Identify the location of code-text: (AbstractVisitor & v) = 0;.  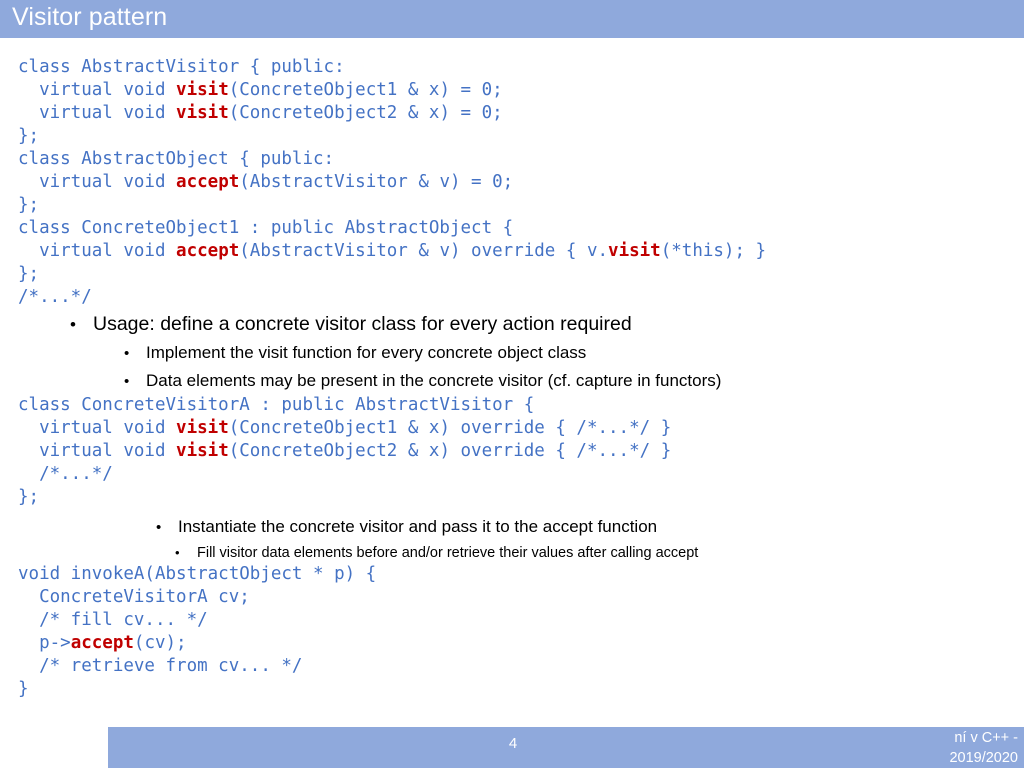
(376, 182).